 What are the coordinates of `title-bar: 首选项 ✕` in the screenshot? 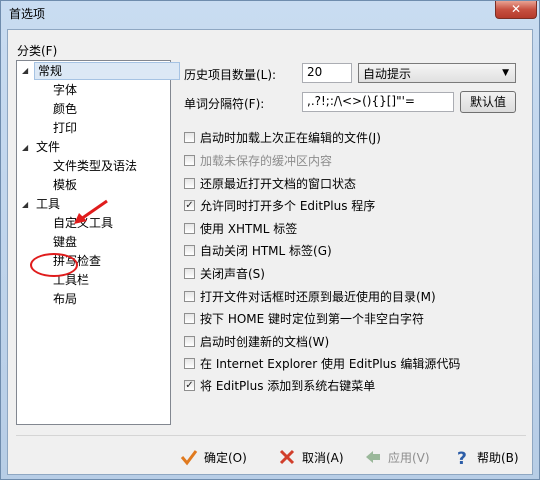 It's located at (270, 13).